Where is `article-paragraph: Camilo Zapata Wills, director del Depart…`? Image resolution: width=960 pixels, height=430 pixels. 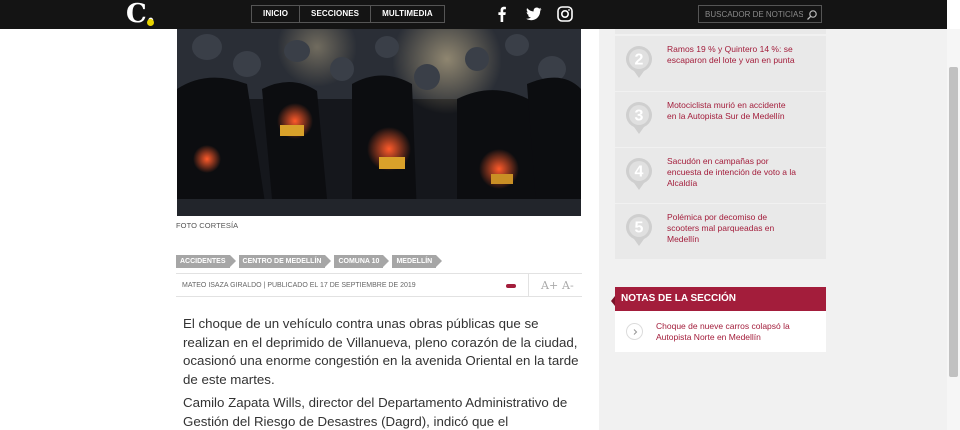 article-paragraph: Camilo Zapata Wills, director del Depart… is located at coordinates (375, 412).